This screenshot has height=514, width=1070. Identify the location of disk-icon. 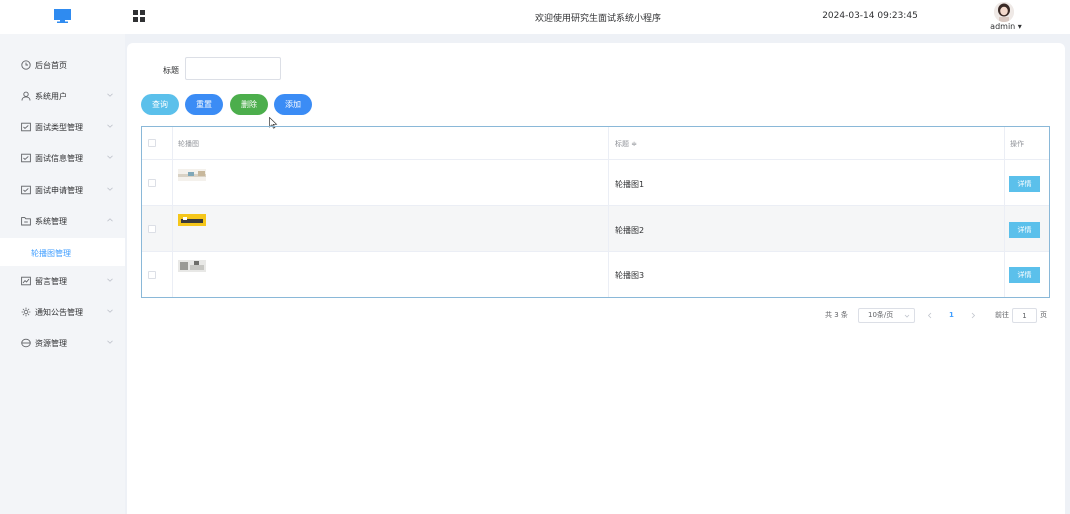
(26, 343).